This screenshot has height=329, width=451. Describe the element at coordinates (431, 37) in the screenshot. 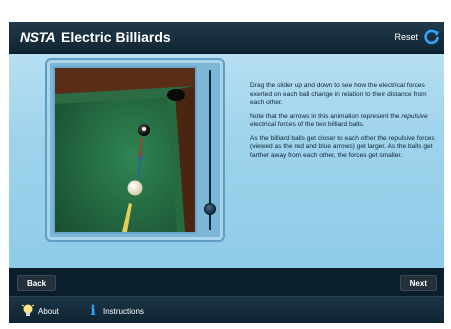

I see `refresh-icon` at that location.